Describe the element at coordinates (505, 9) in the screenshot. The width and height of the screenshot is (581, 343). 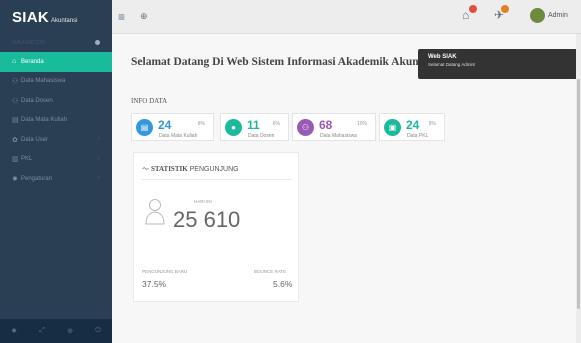
I see `message-badge` at that location.